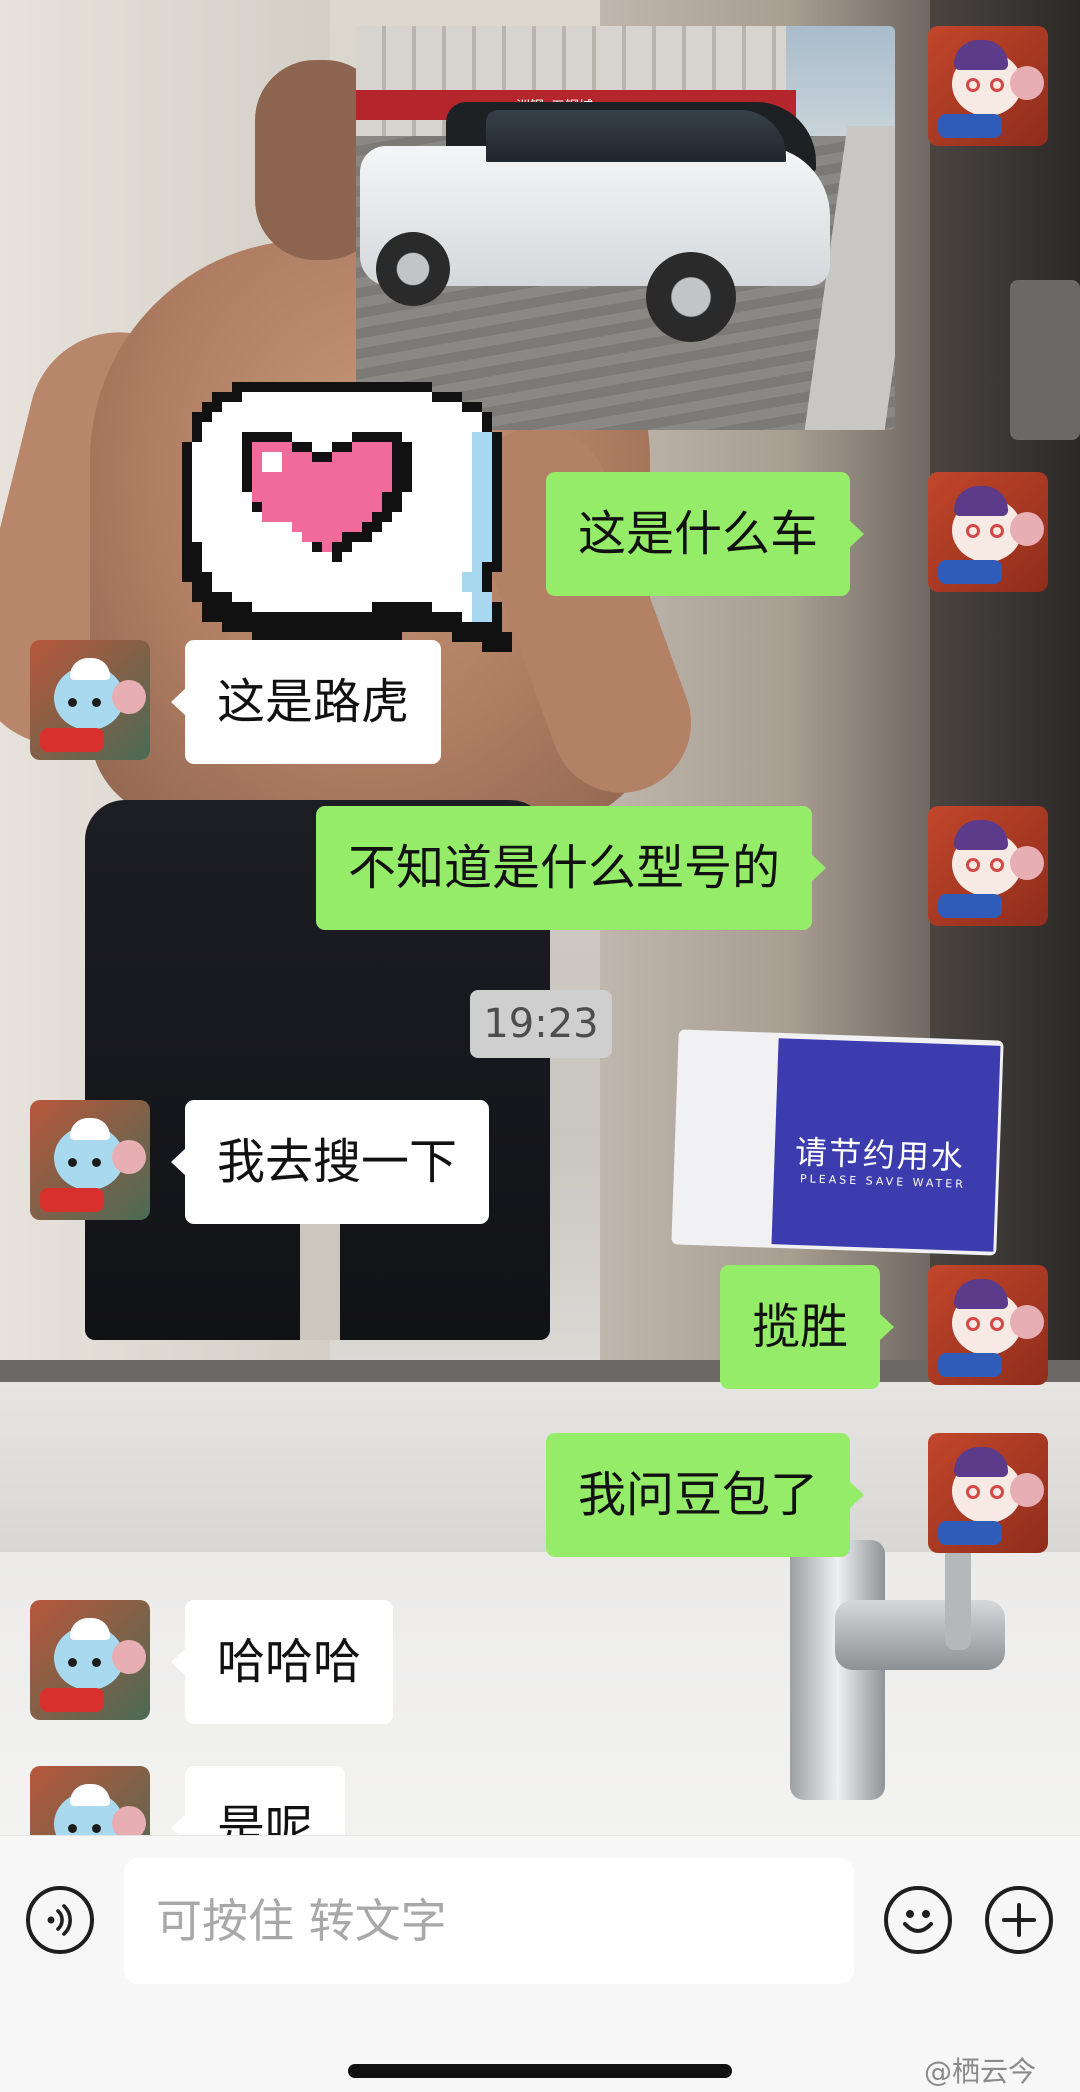 The height and width of the screenshot is (2092, 1080). I want to click on voice-icon, so click(59, 1920).